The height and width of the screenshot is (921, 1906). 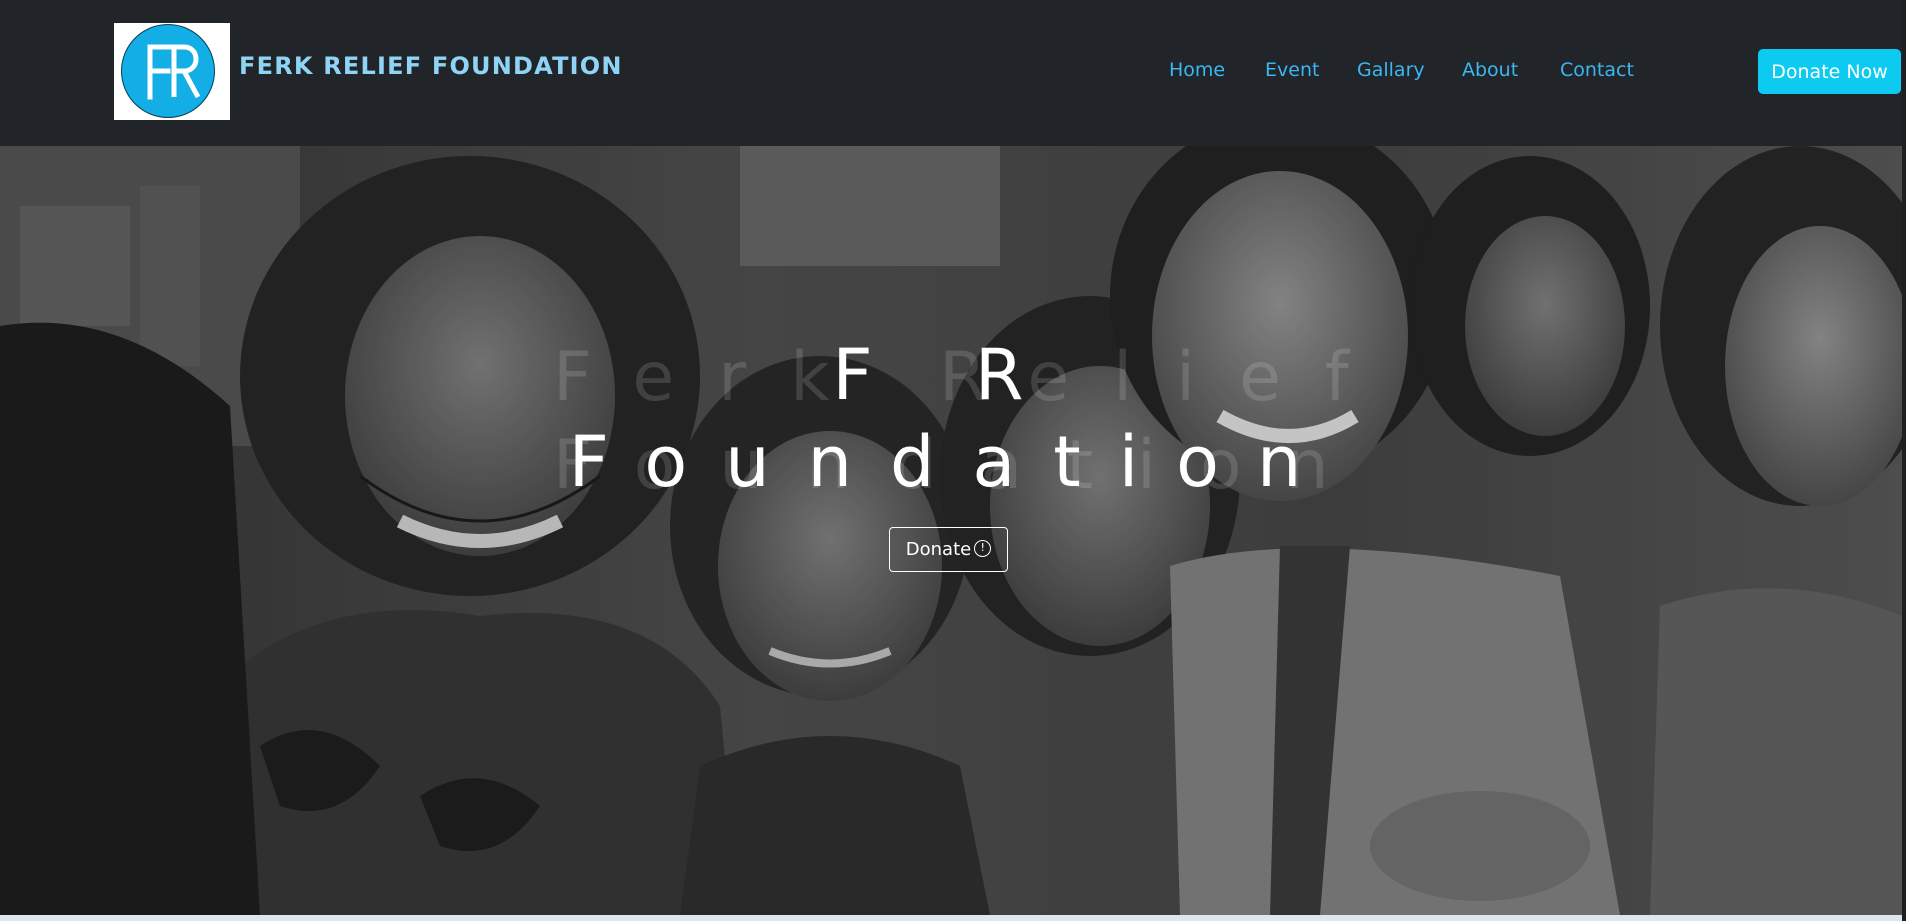 What do you see at coordinates (1597, 70) in the screenshot?
I see `nav-link-contact: Contact` at bounding box center [1597, 70].